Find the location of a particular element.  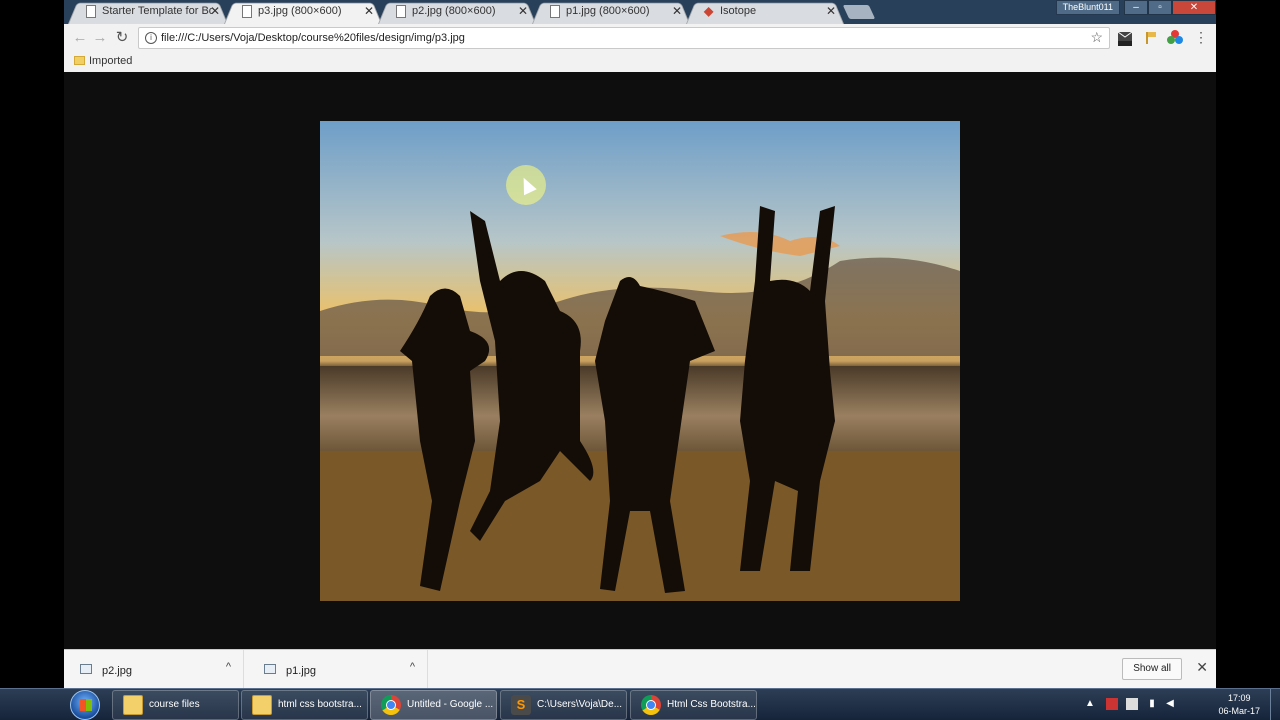

bookmark-folder-imported: Imported is located at coordinates (103, 61).